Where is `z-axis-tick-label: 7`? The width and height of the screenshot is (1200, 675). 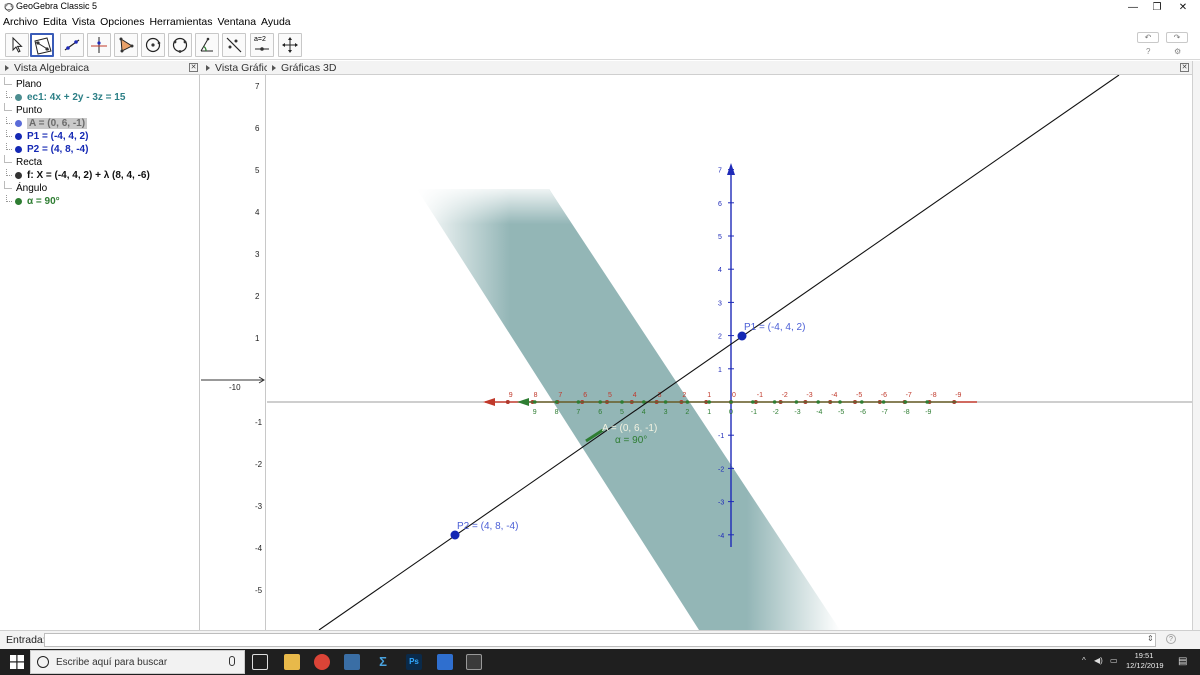
z-axis-tick-label: 7 is located at coordinates (720, 171).